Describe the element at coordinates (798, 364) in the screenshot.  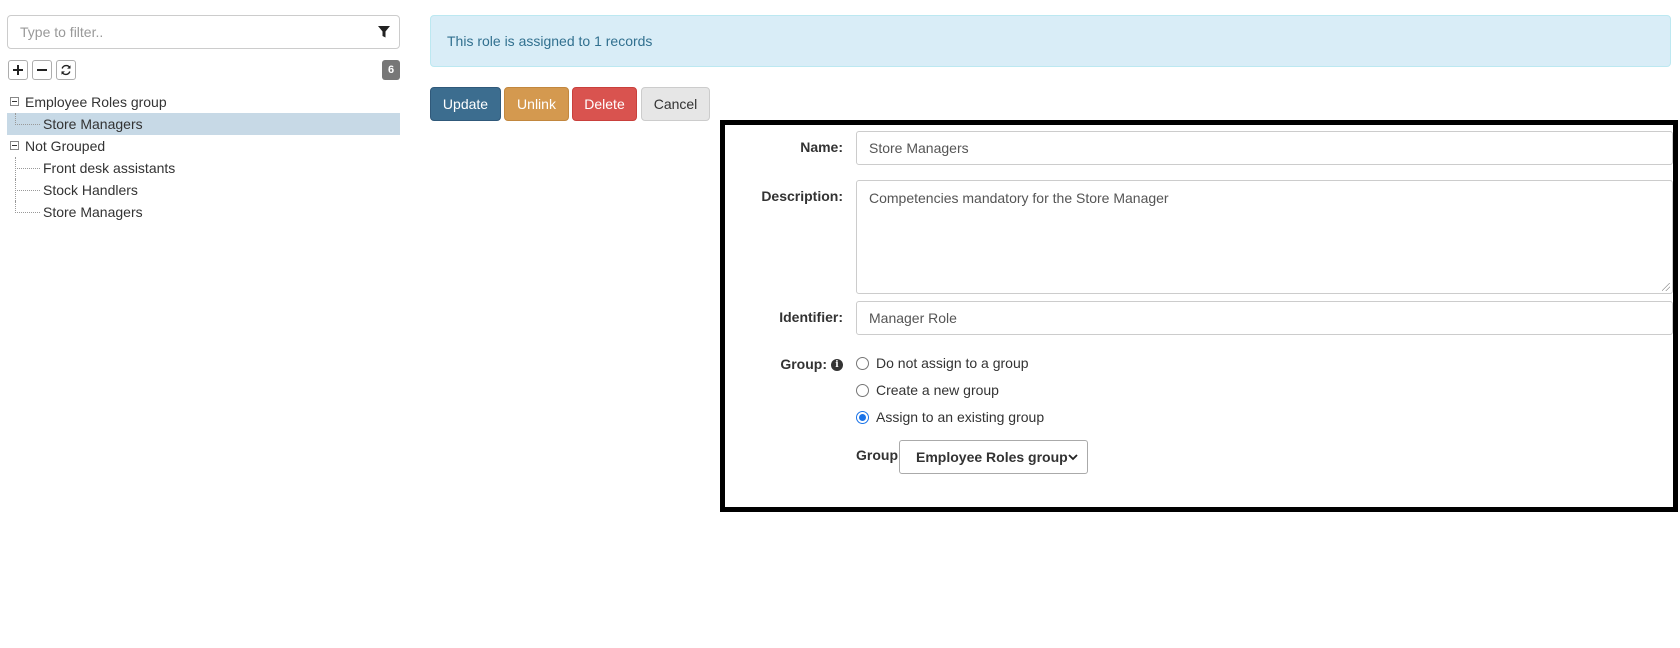
I see `group-label: Group: i` at that location.